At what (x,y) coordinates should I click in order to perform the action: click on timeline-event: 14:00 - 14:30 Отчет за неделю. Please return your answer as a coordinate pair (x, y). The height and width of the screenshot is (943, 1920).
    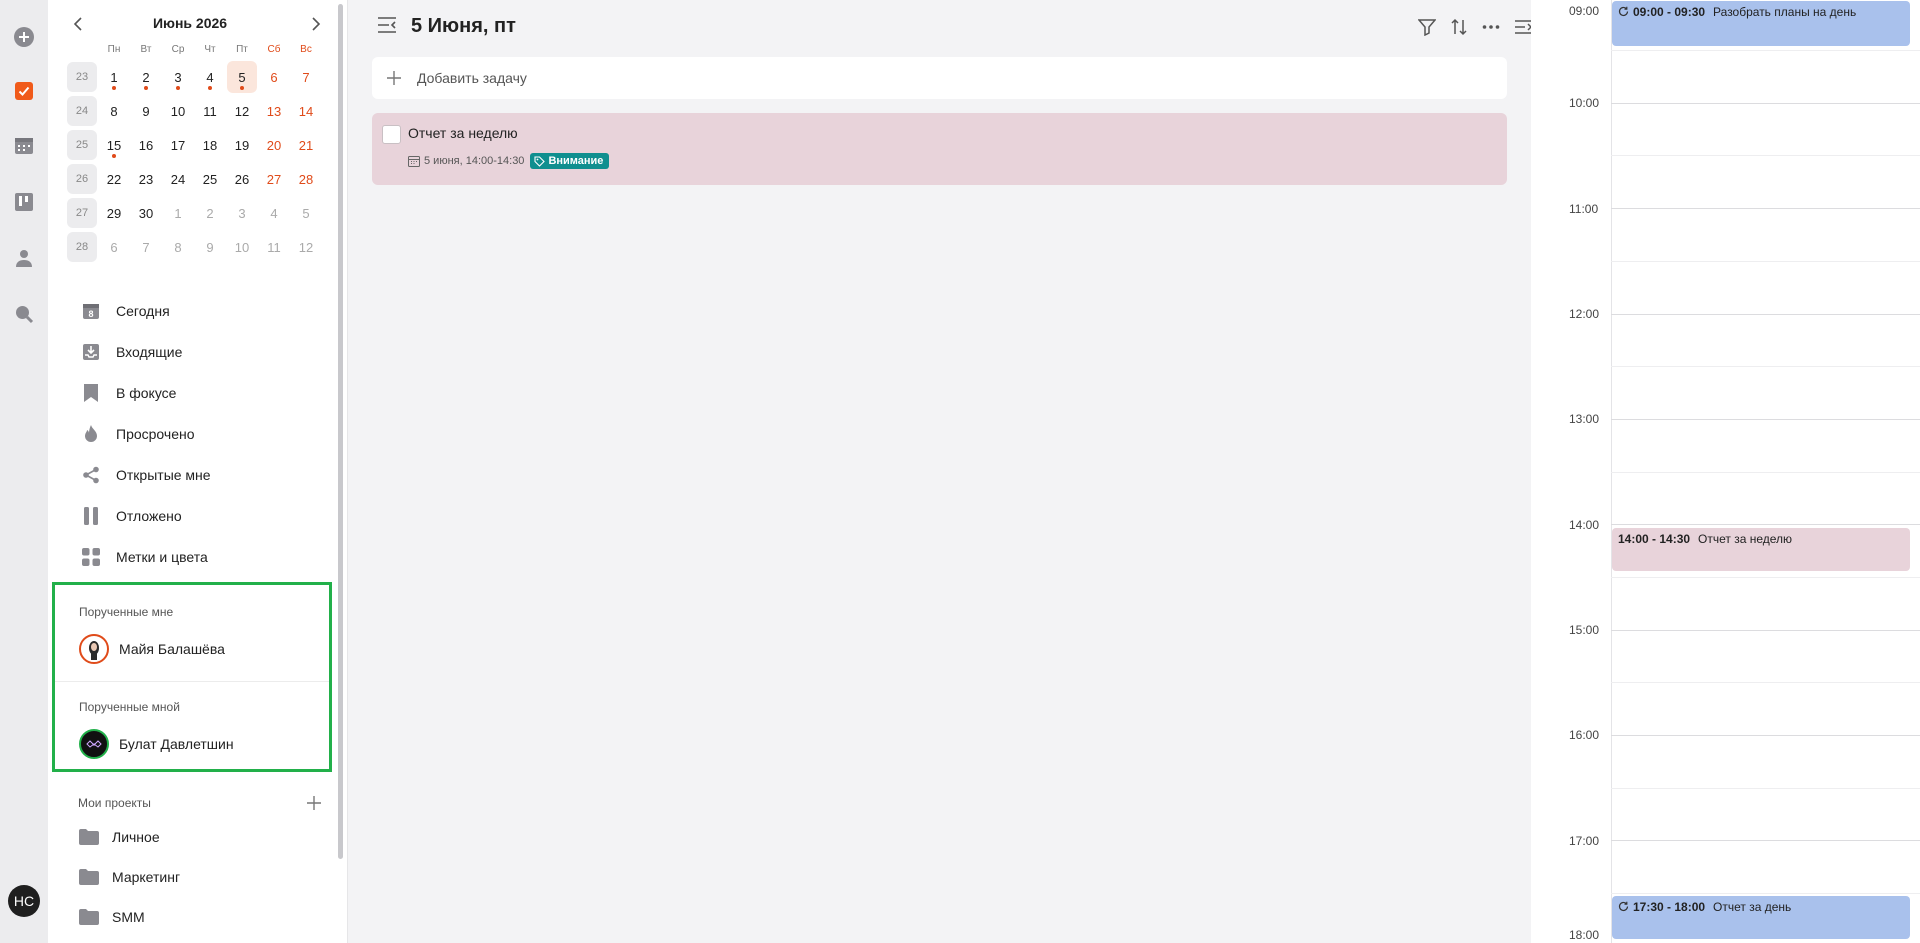
    Looking at the image, I should click on (1761, 549).